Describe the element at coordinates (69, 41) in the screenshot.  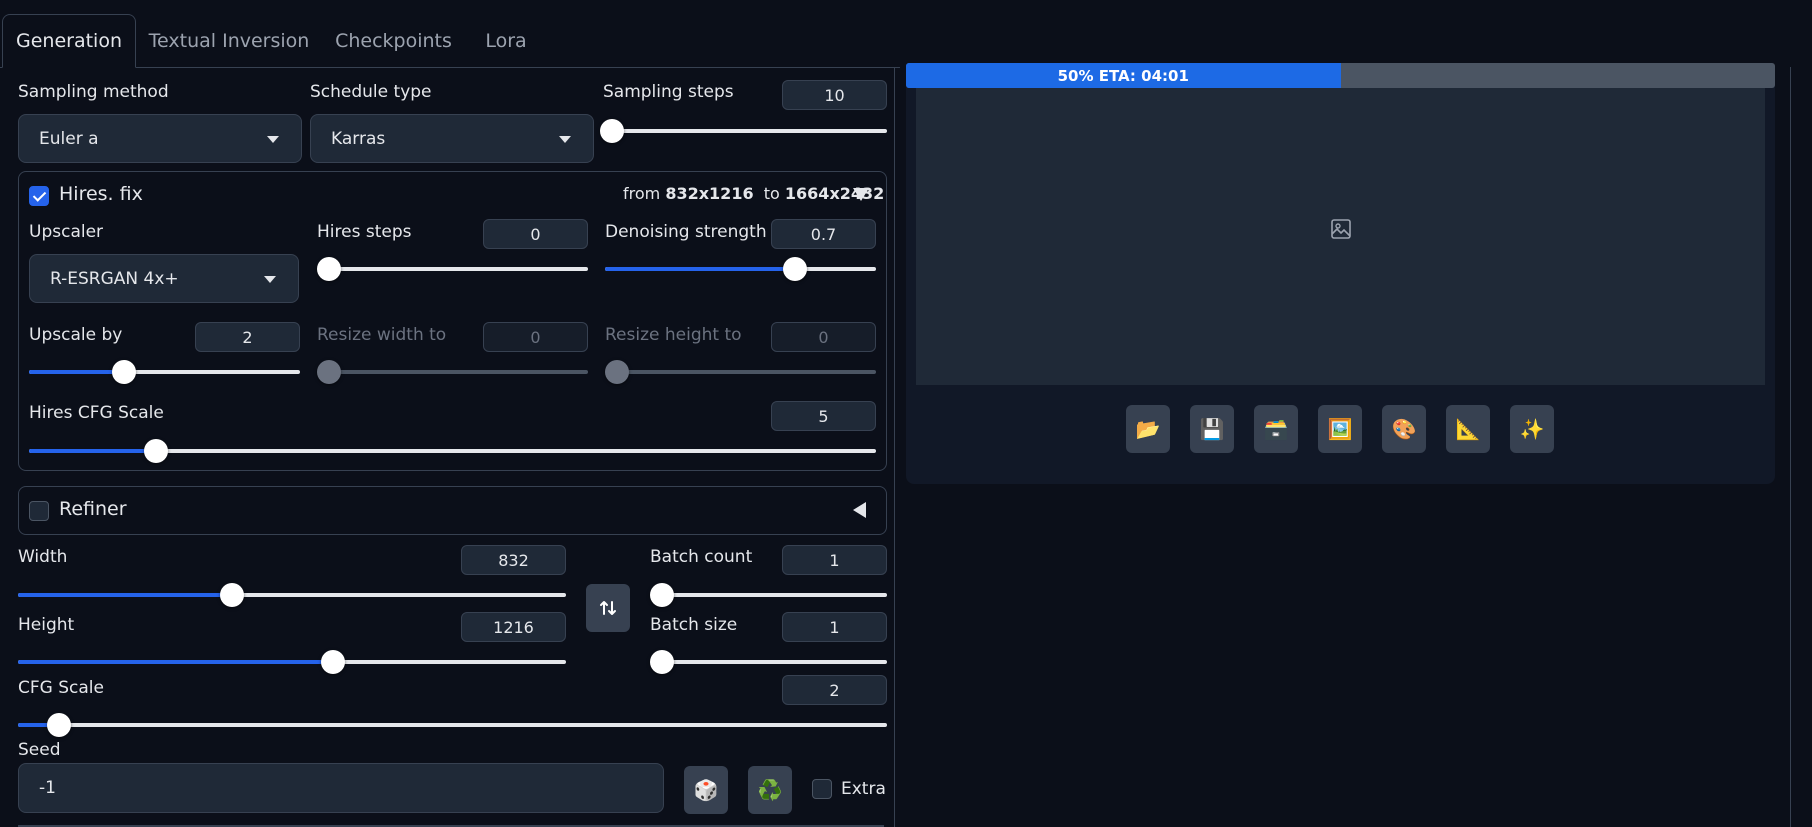
I see `tab-generation: Generation` at that location.